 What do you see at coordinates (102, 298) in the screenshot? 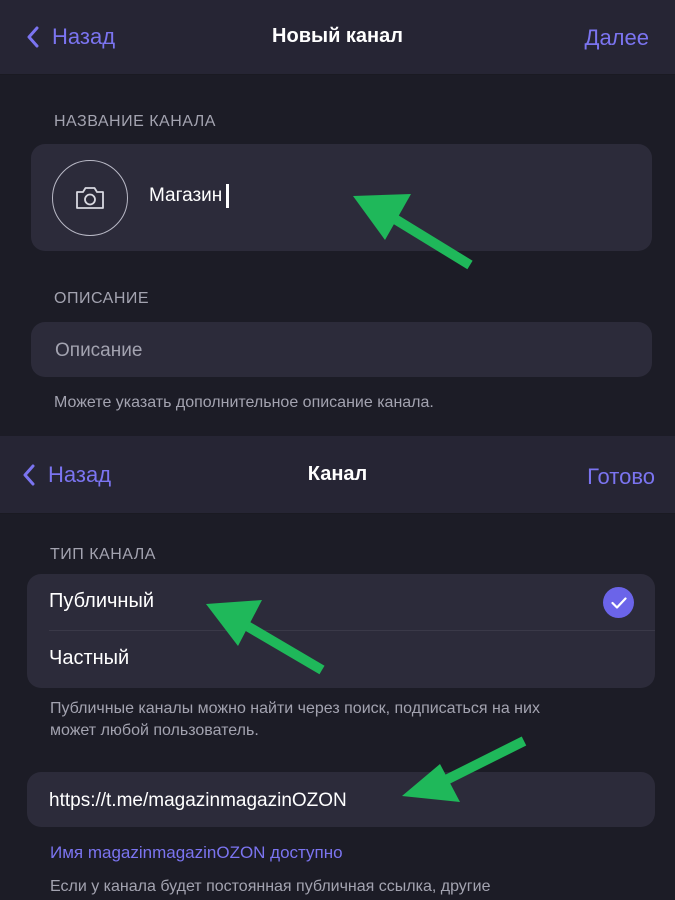
I see `description-header: ОПИСАНИЕ` at bounding box center [102, 298].